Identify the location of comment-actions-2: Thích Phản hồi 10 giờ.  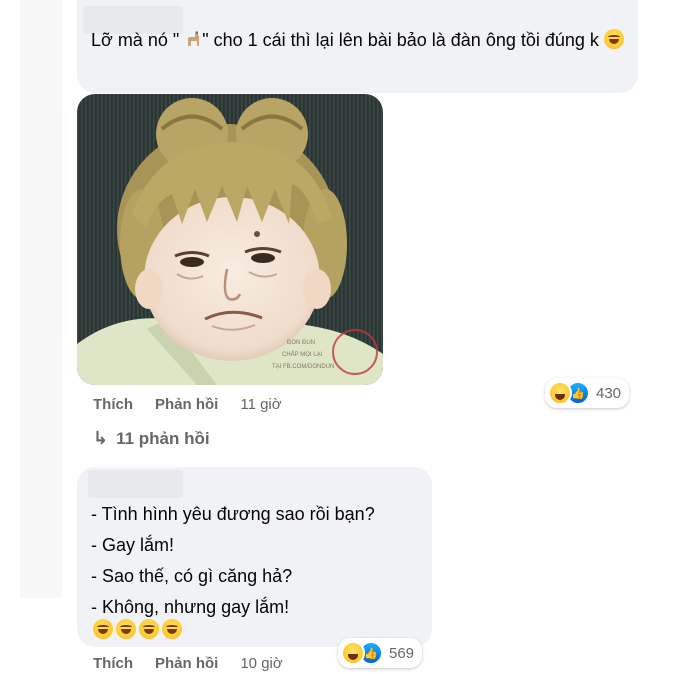
(188, 663).